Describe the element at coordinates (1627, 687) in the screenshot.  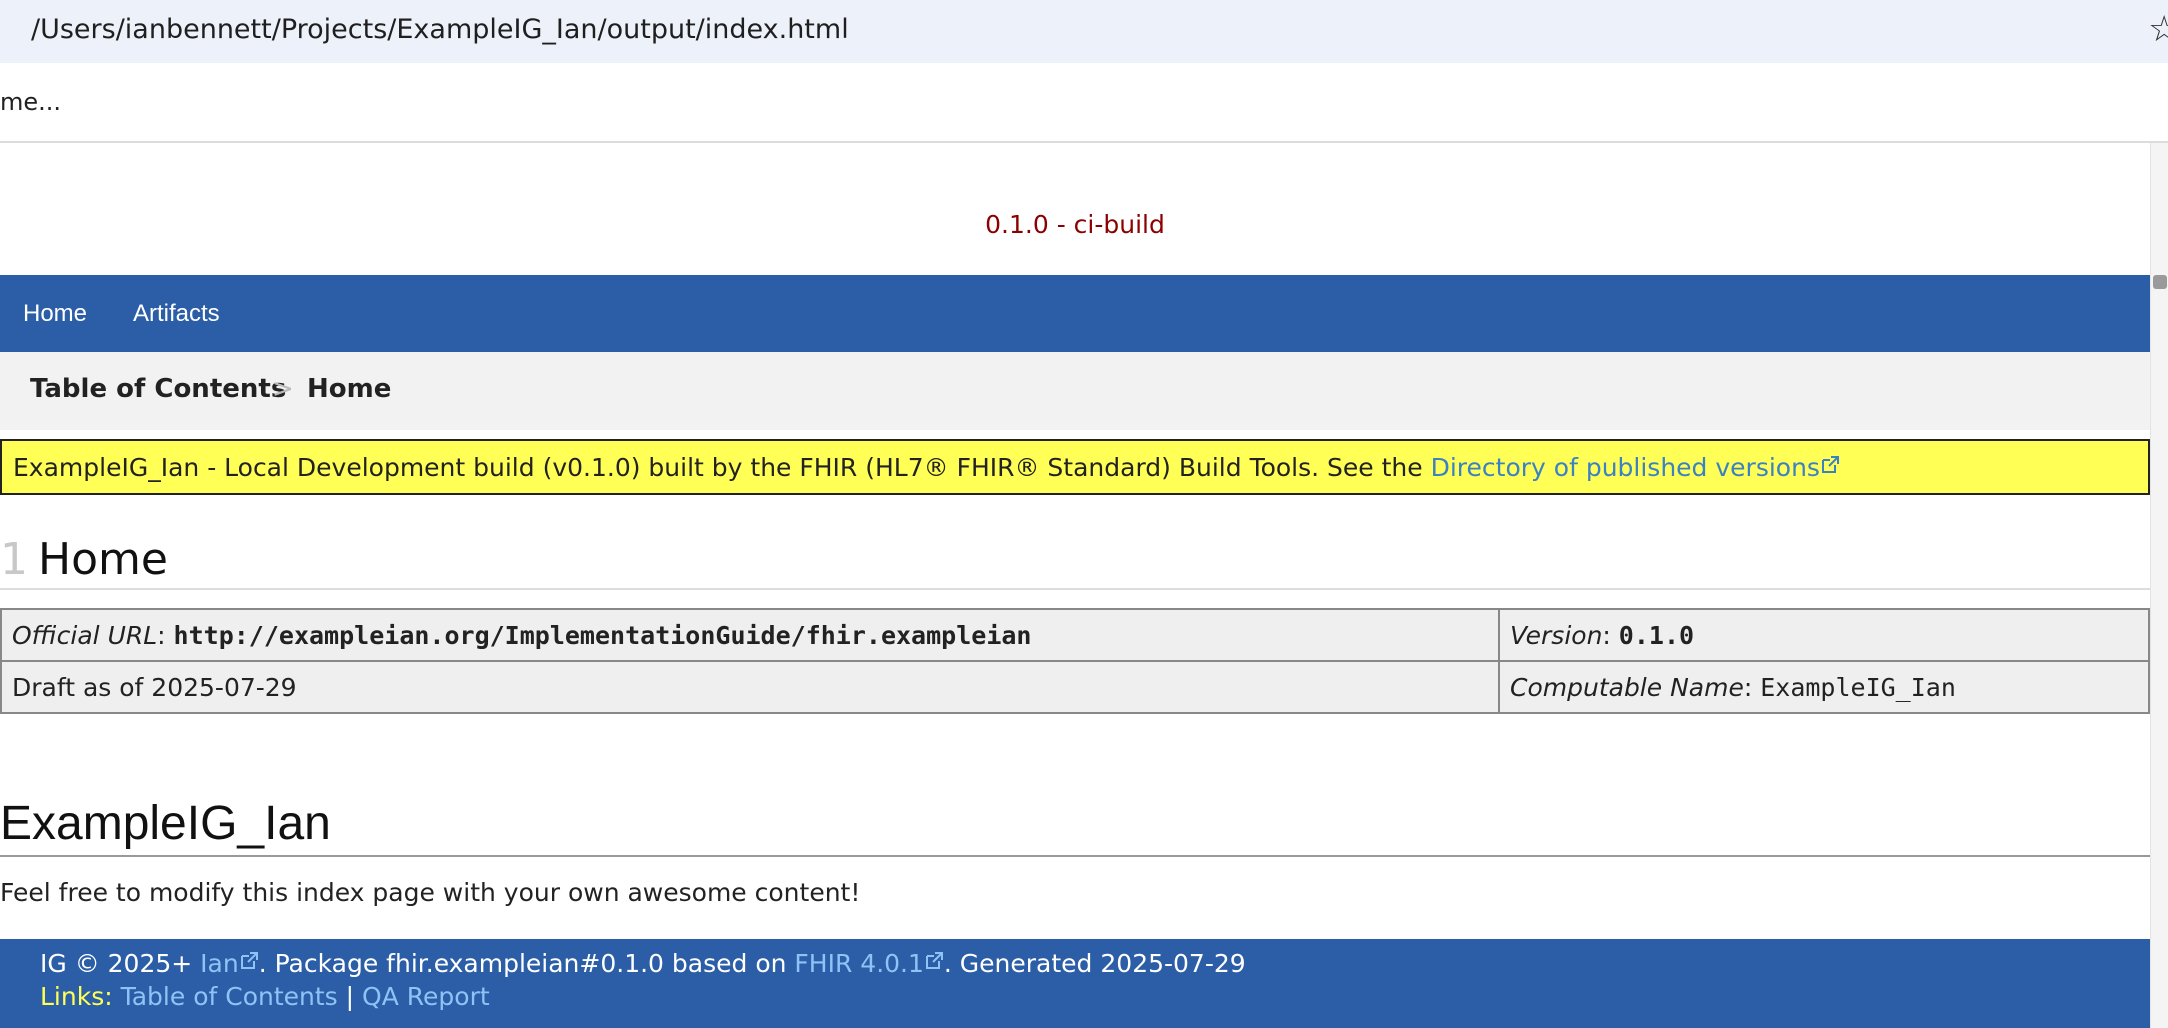
I see `computable-name-label: Computable Name` at that location.